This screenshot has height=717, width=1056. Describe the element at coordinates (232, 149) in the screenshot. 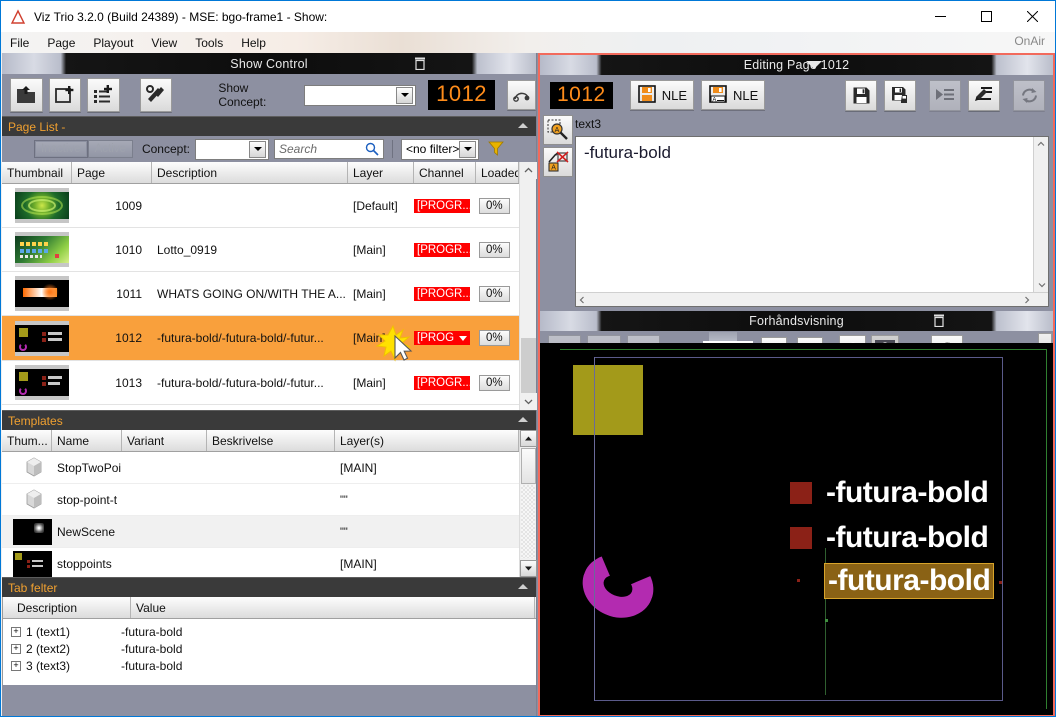

I see `concept-combo` at that location.